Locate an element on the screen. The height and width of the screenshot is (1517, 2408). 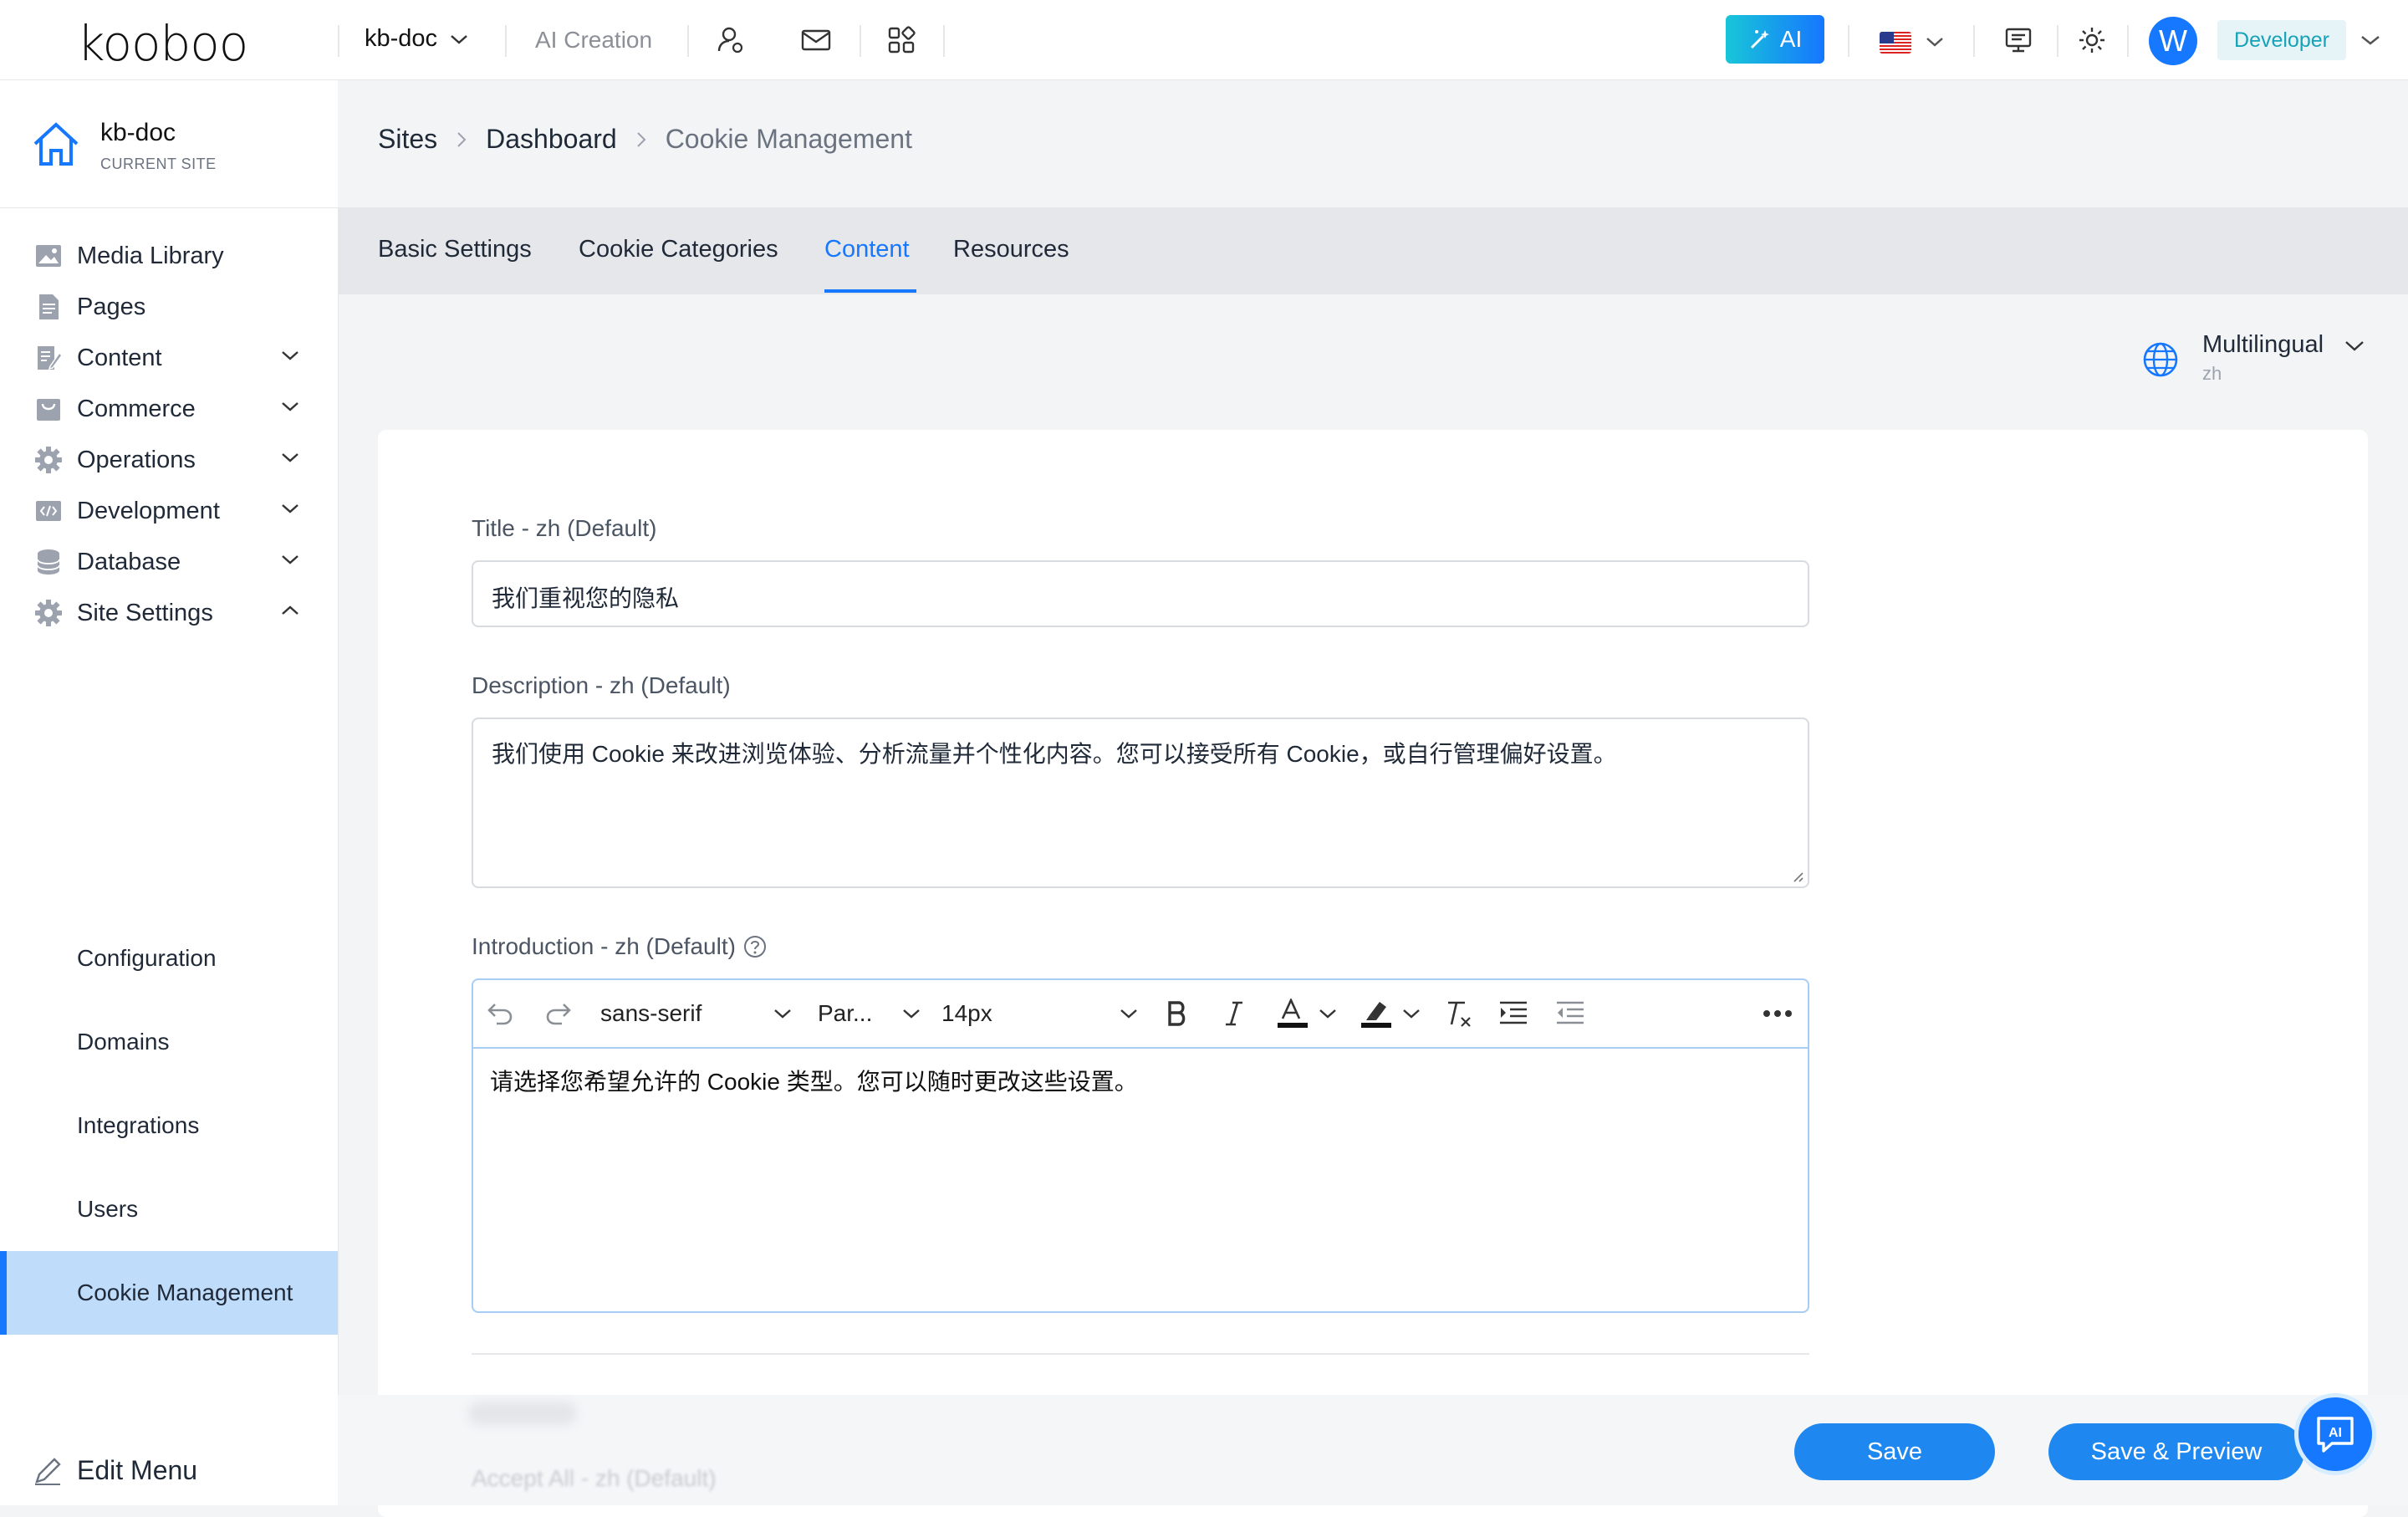
sun-theme-icon is located at coordinates (2092, 40).